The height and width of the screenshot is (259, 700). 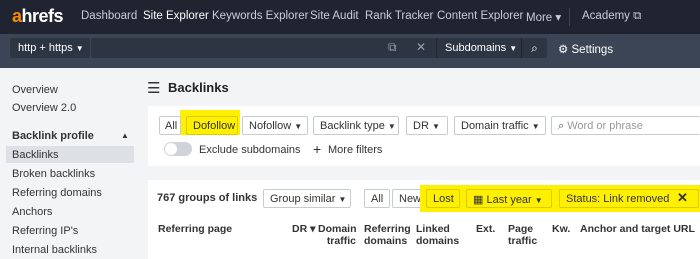 I want to click on menu-icon: ☰, so click(x=153, y=88).